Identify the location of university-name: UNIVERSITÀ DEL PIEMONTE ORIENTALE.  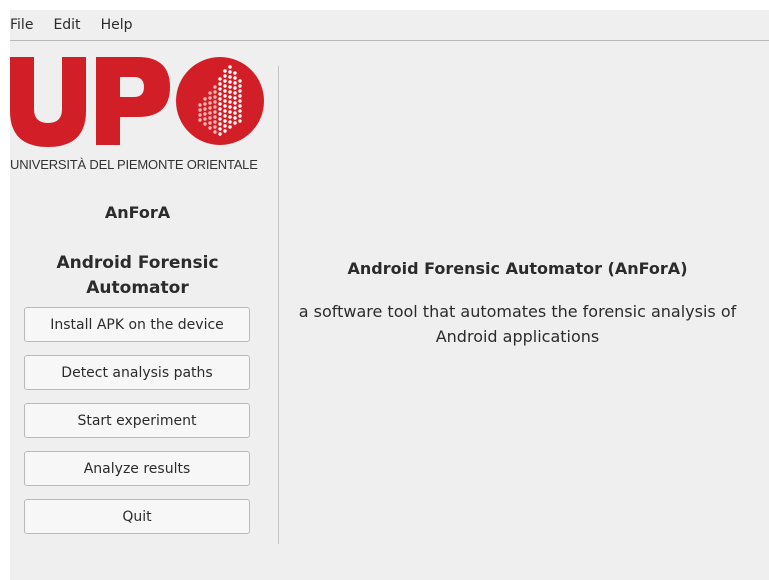
(134, 164).